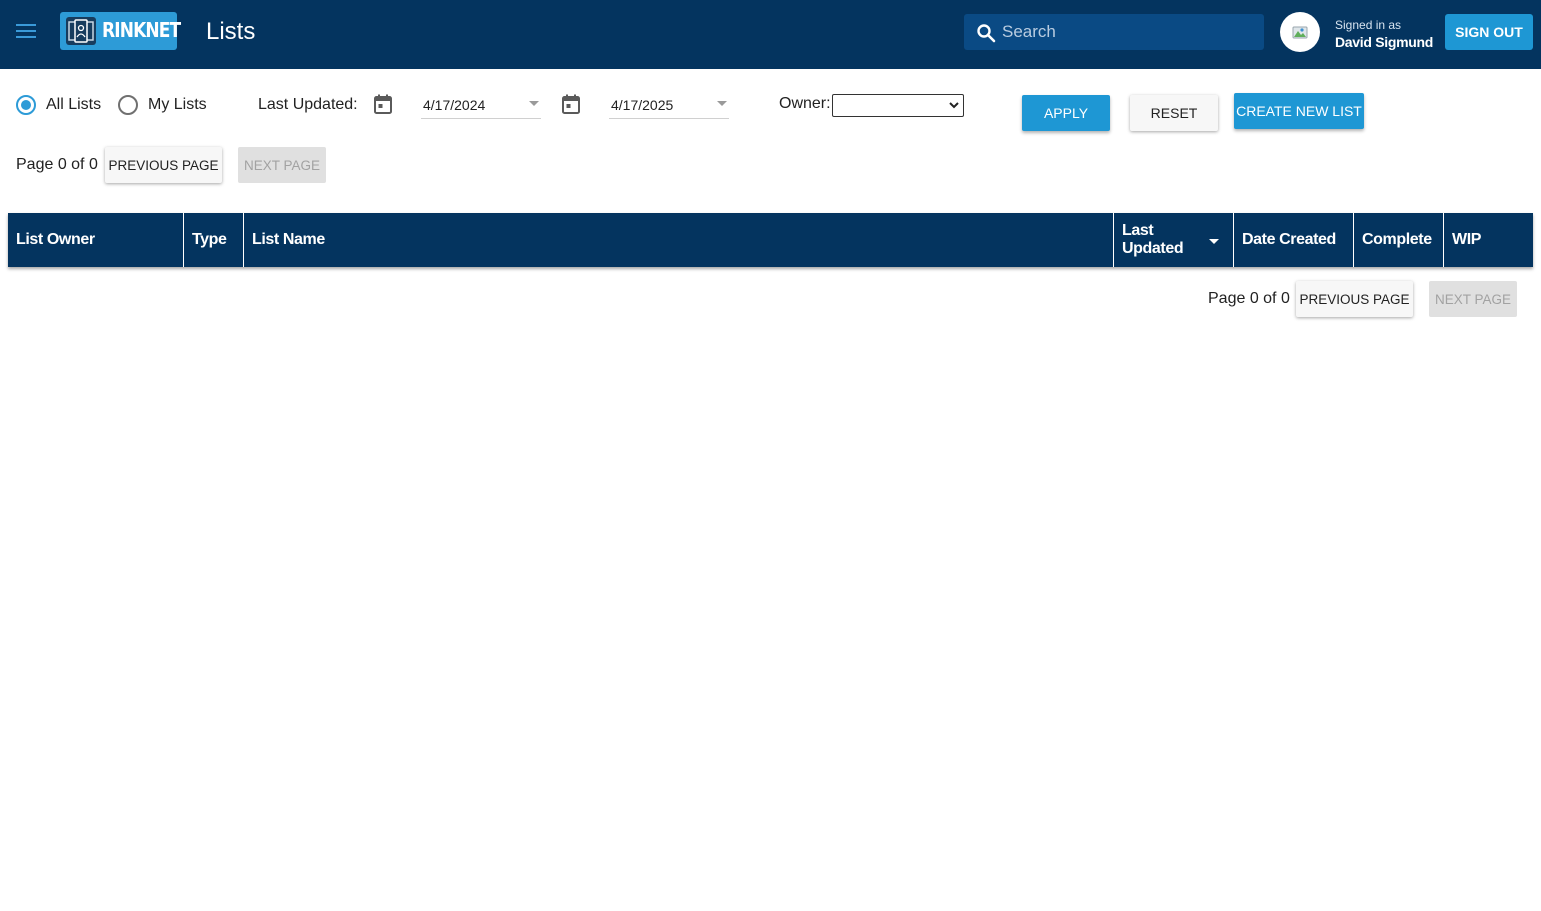  What do you see at coordinates (1489, 32) in the screenshot?
I see `sign-out-button: SIGN OUT` at bounding box center [1489, 32].